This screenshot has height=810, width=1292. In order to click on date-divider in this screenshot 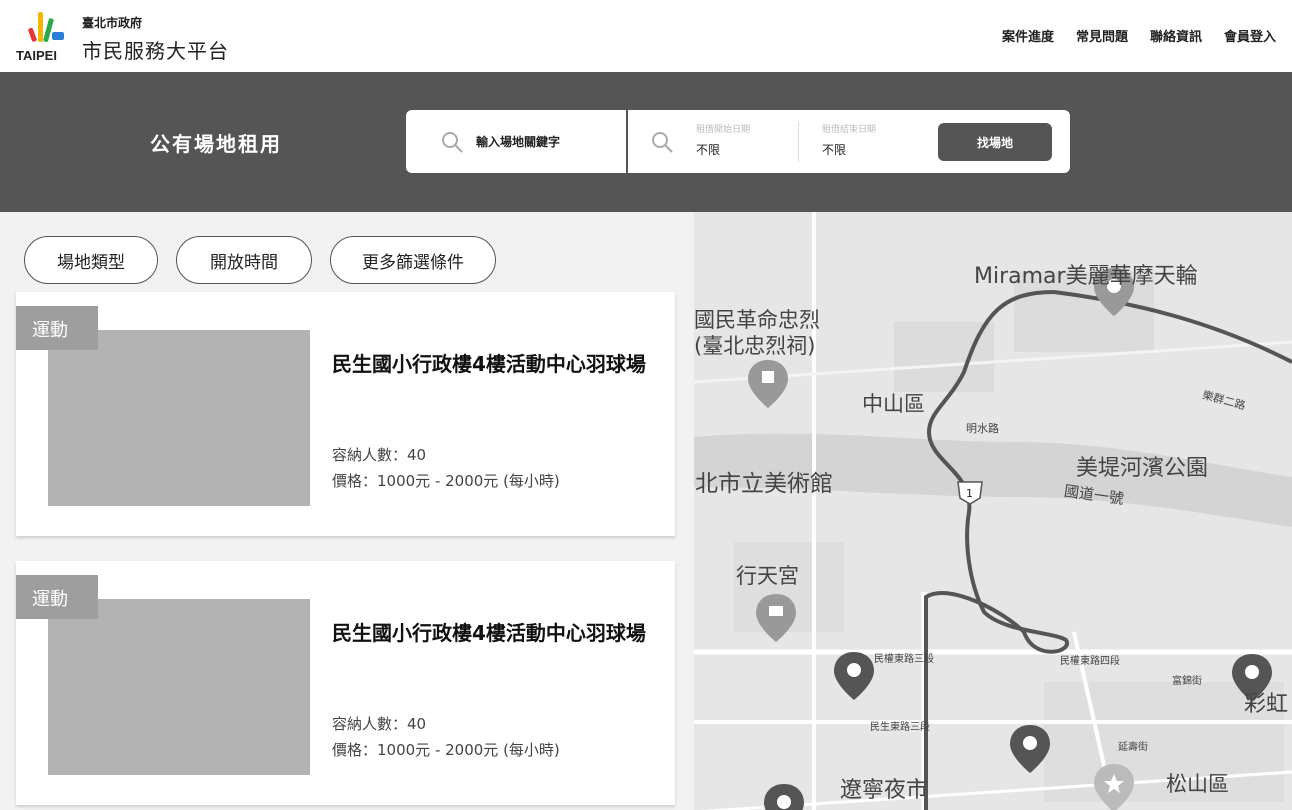, I will do `click(798, 142)`.